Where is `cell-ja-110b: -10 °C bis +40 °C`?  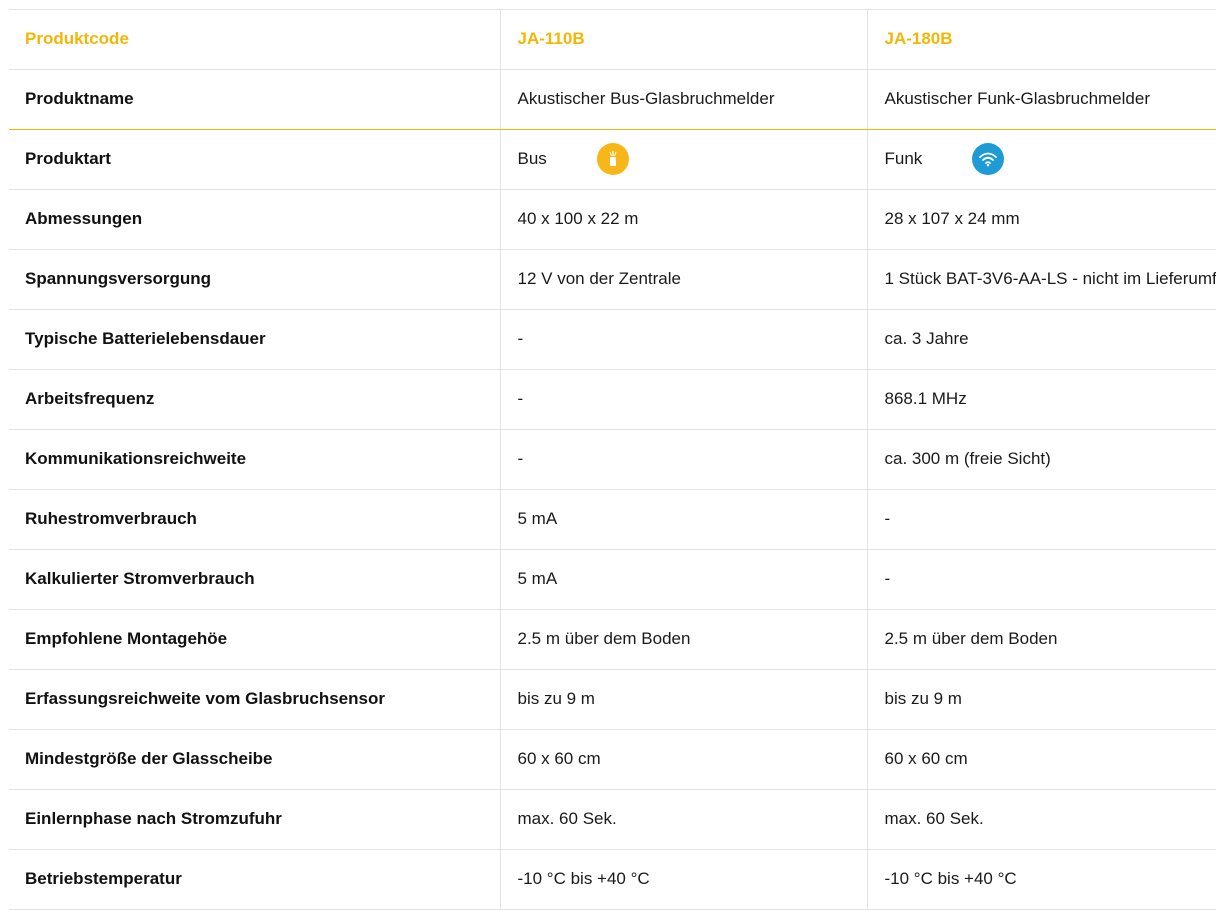
cell-ja-110b: -10 °C bis +40 °C is located at coordinates (683, 879).